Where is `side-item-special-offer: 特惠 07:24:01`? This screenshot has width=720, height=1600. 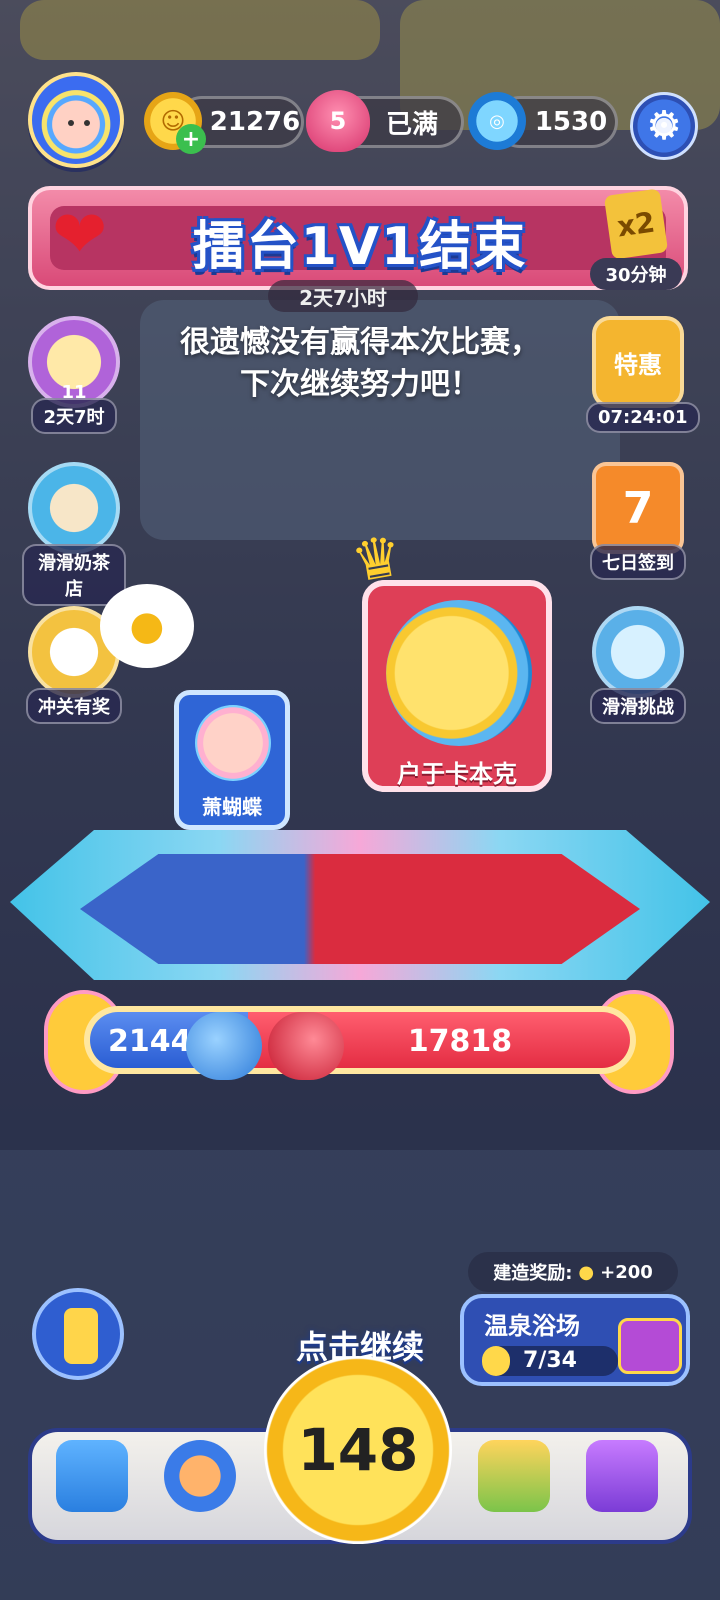
side-item-special-offer: 特惠 07:24:01 is located at coordinates (643, 374).